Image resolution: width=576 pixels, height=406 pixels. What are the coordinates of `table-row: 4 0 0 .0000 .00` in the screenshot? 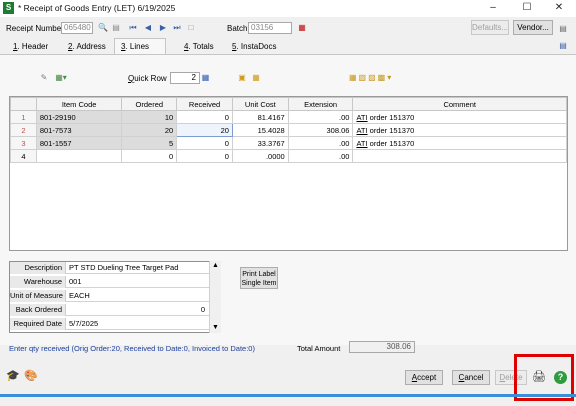 It's located at (288, 156).